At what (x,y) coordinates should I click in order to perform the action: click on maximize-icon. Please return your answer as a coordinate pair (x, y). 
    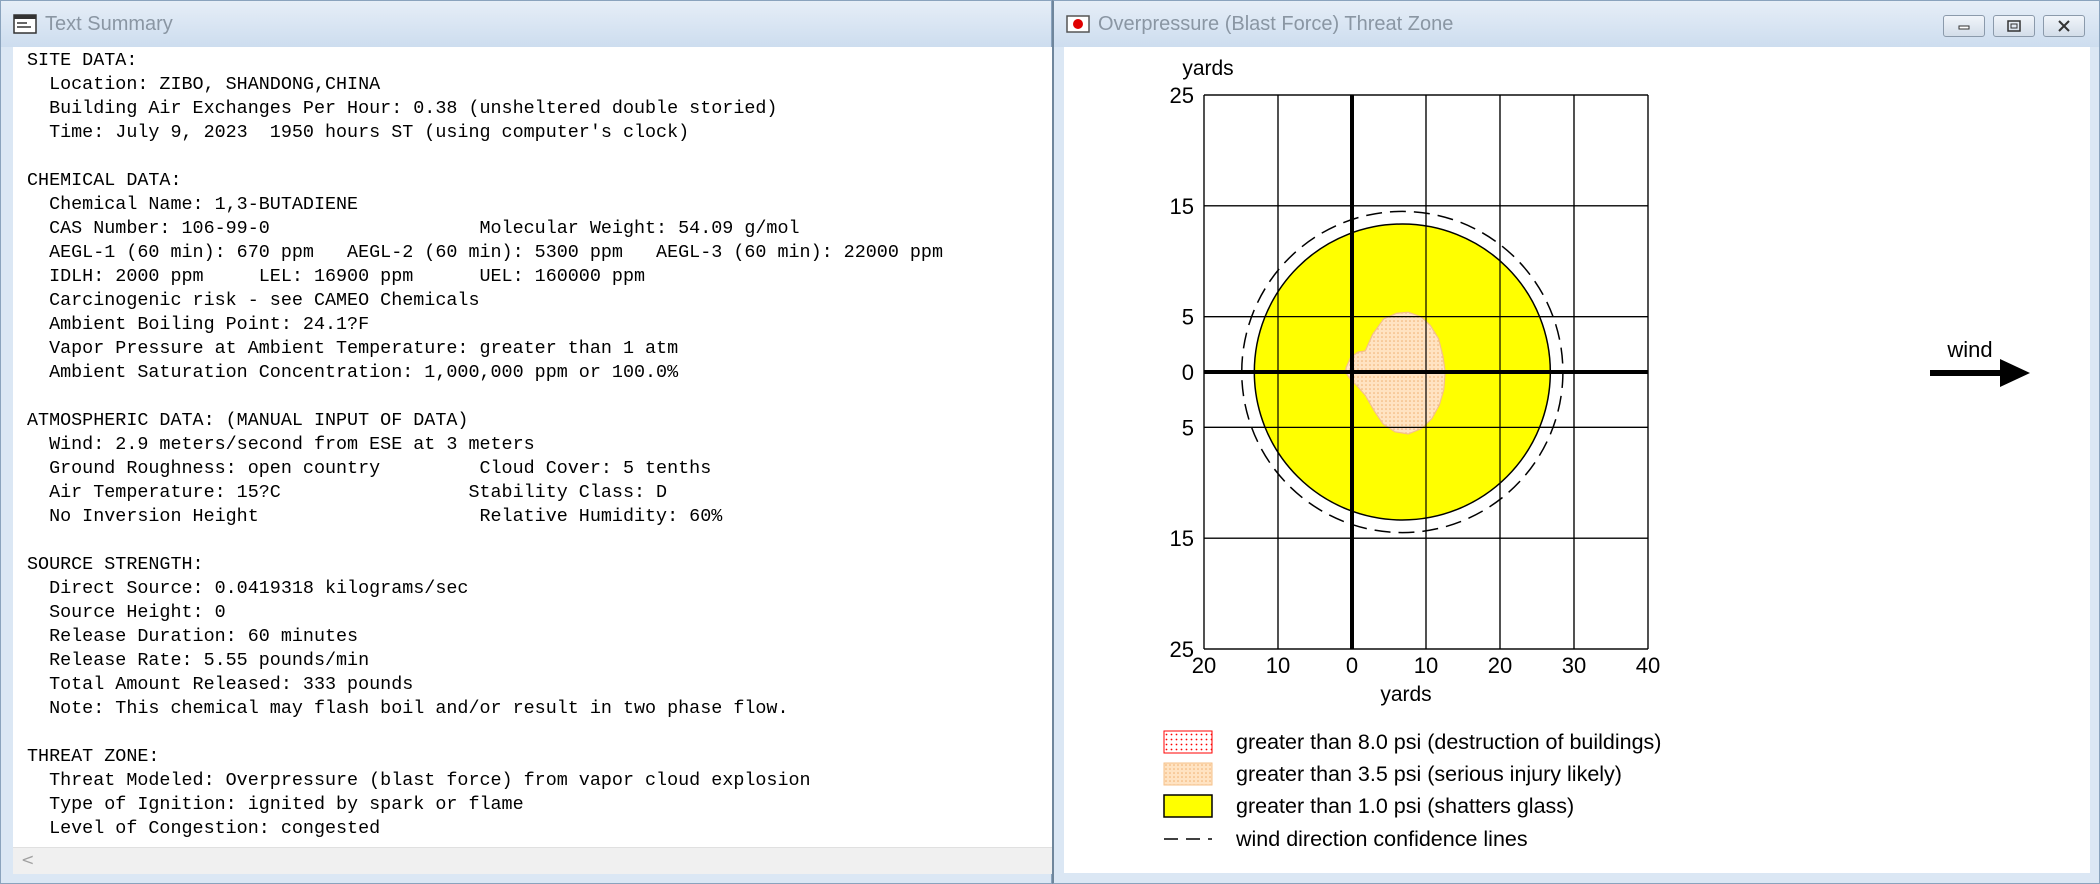
    Looking at the image, I should click on (2014, 26).